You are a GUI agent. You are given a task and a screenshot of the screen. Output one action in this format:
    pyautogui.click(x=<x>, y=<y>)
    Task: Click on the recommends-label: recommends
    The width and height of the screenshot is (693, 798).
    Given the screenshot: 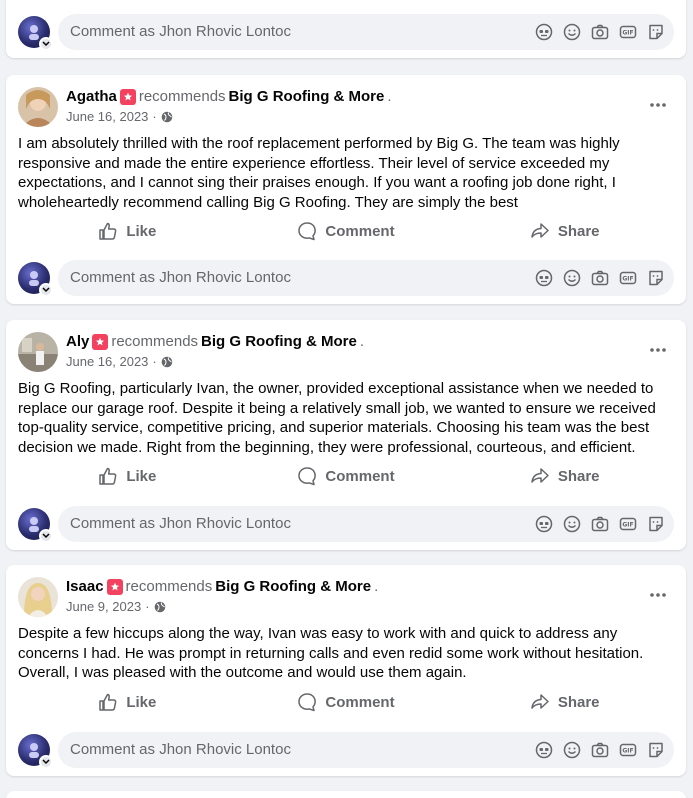 What is the action you would take?
    pyautogui.click(x=155, y=341)
    